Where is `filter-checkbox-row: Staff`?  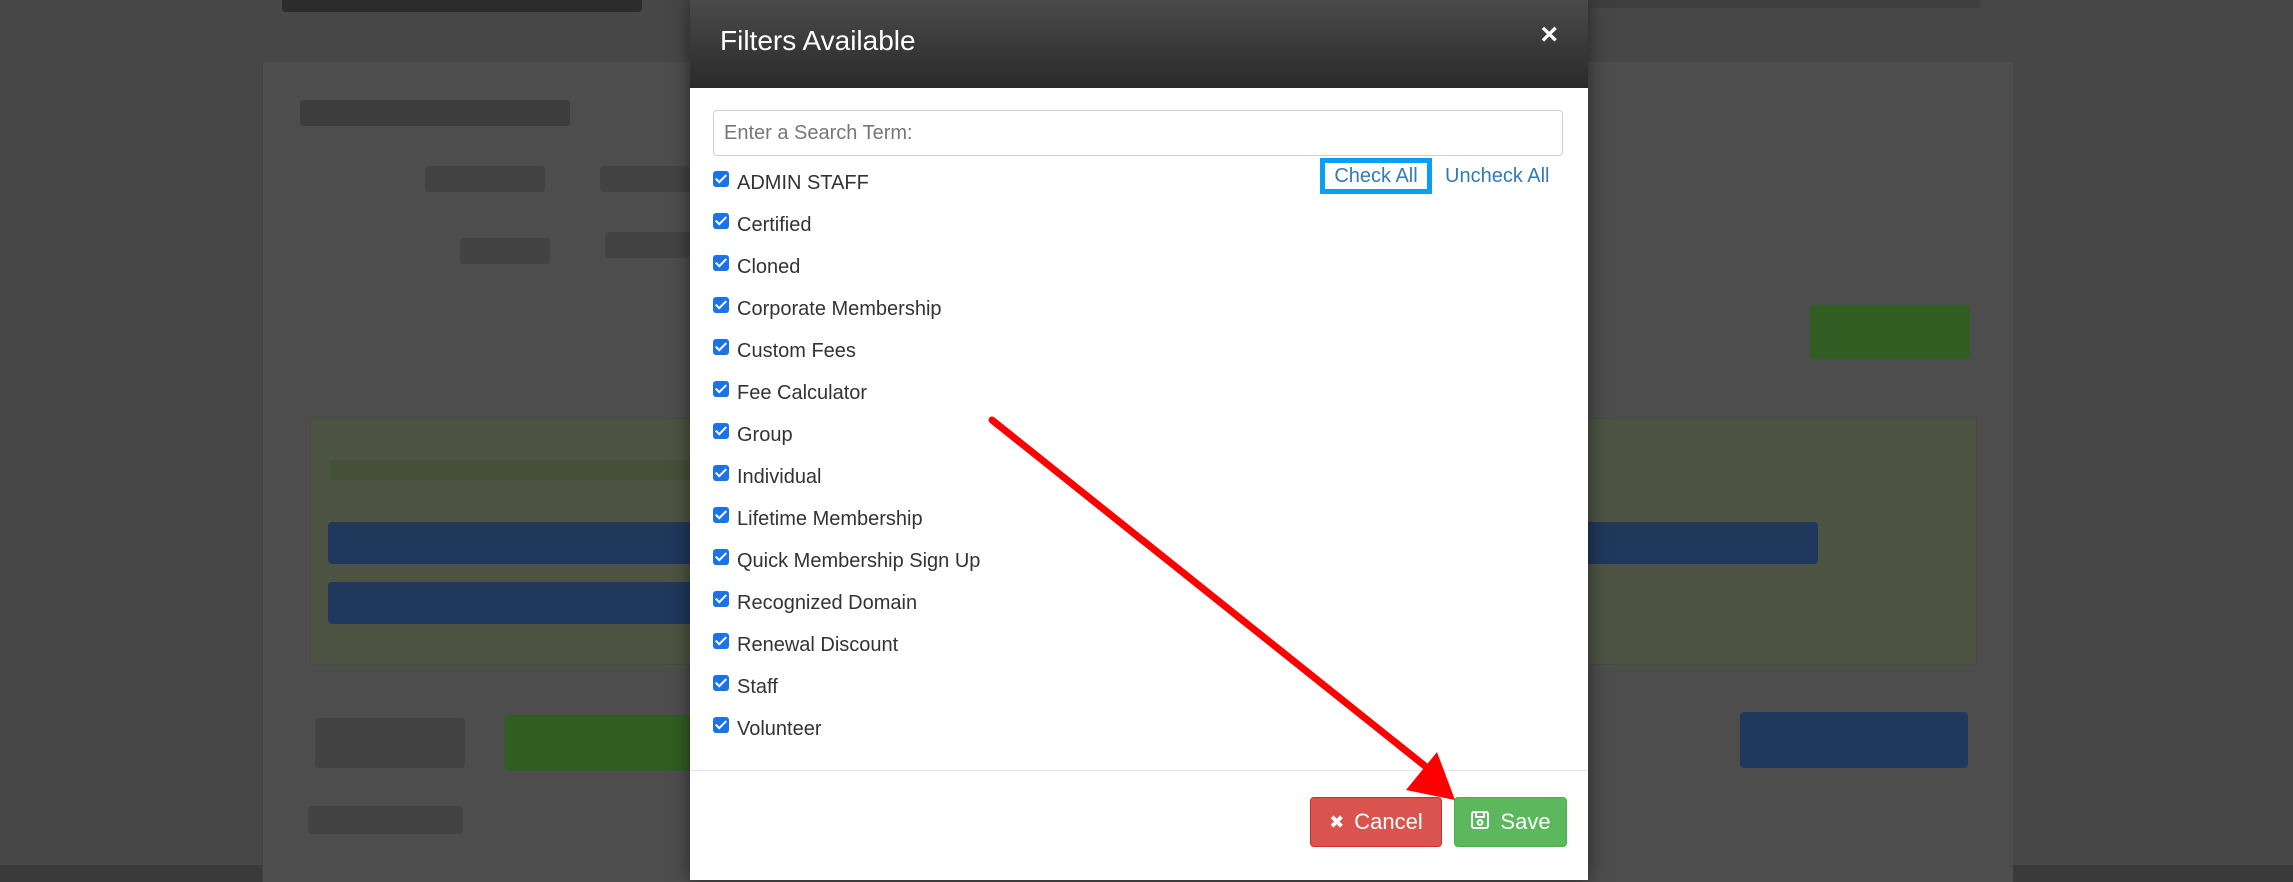 filter-checkbox-row: Staff is located at coordinates (963, 687).